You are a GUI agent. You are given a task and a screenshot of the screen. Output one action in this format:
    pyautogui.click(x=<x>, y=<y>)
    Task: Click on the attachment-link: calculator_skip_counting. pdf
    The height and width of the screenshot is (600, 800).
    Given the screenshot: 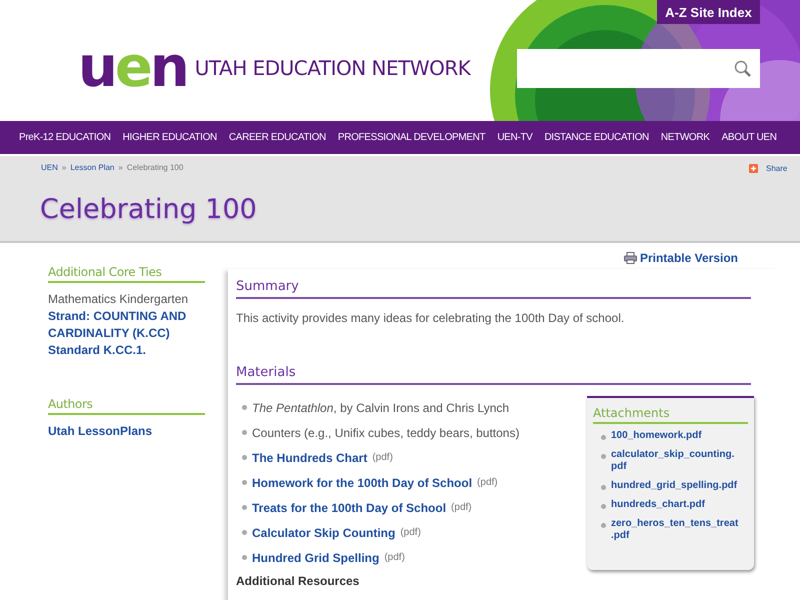 What is the action you would take?
    pyautogui.click(x=672, y=461)
    